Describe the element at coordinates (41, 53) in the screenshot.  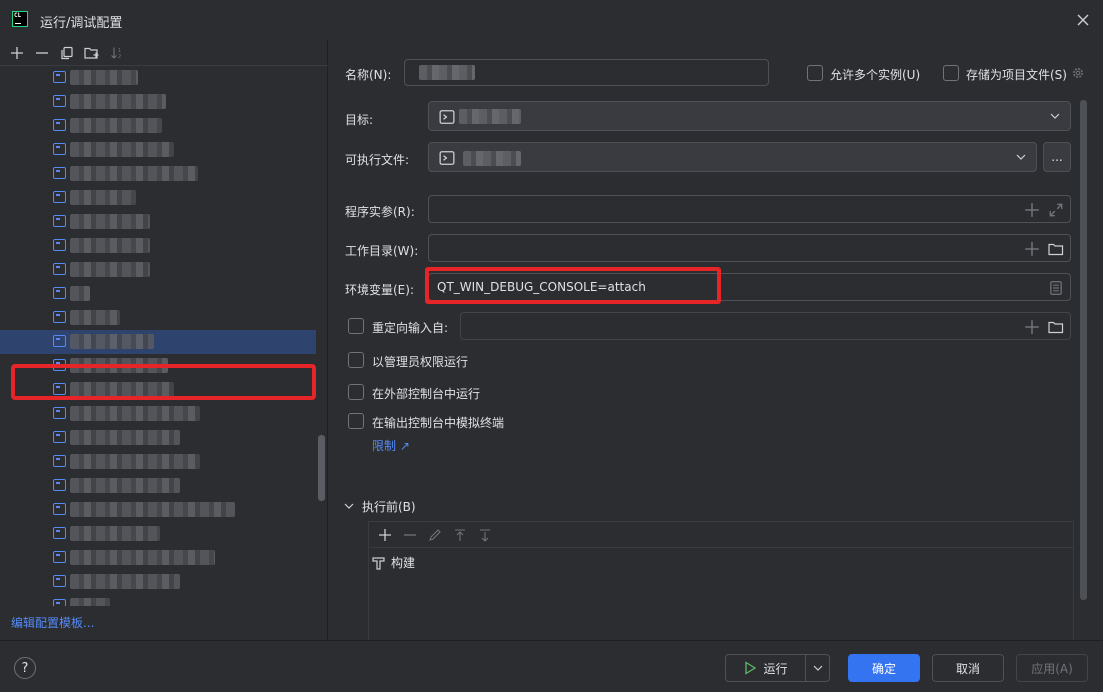
I see `remove-configuration-button` at that location.